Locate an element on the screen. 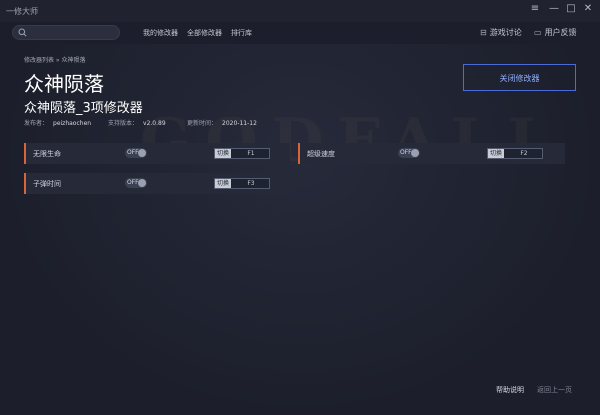 The image size is (600, 415). game-discussion-link: ⊟ 游戏讨论 is located at coordinates (501, 32).